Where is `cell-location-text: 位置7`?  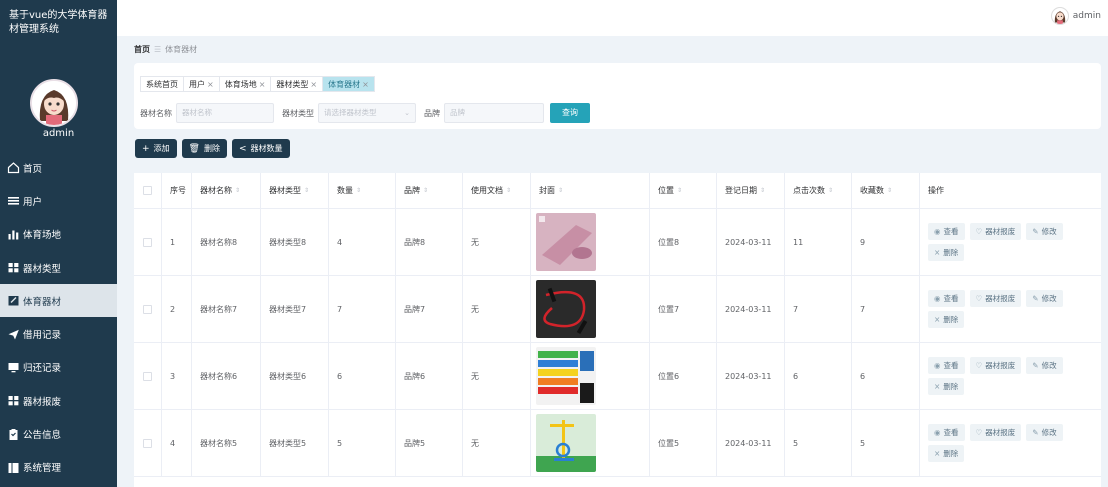
cell-location-text: 位置7 is located at coordinates (669, 309).